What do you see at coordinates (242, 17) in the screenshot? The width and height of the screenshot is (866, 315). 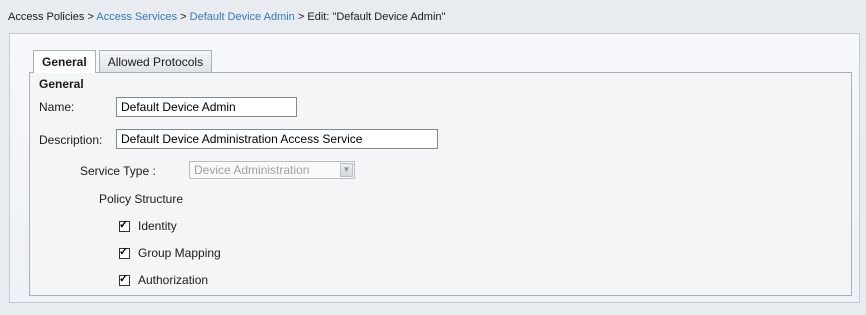 I see `breadcrumb-link-default-device-admin: Default Device Admin` at bounding box center [242, 17].